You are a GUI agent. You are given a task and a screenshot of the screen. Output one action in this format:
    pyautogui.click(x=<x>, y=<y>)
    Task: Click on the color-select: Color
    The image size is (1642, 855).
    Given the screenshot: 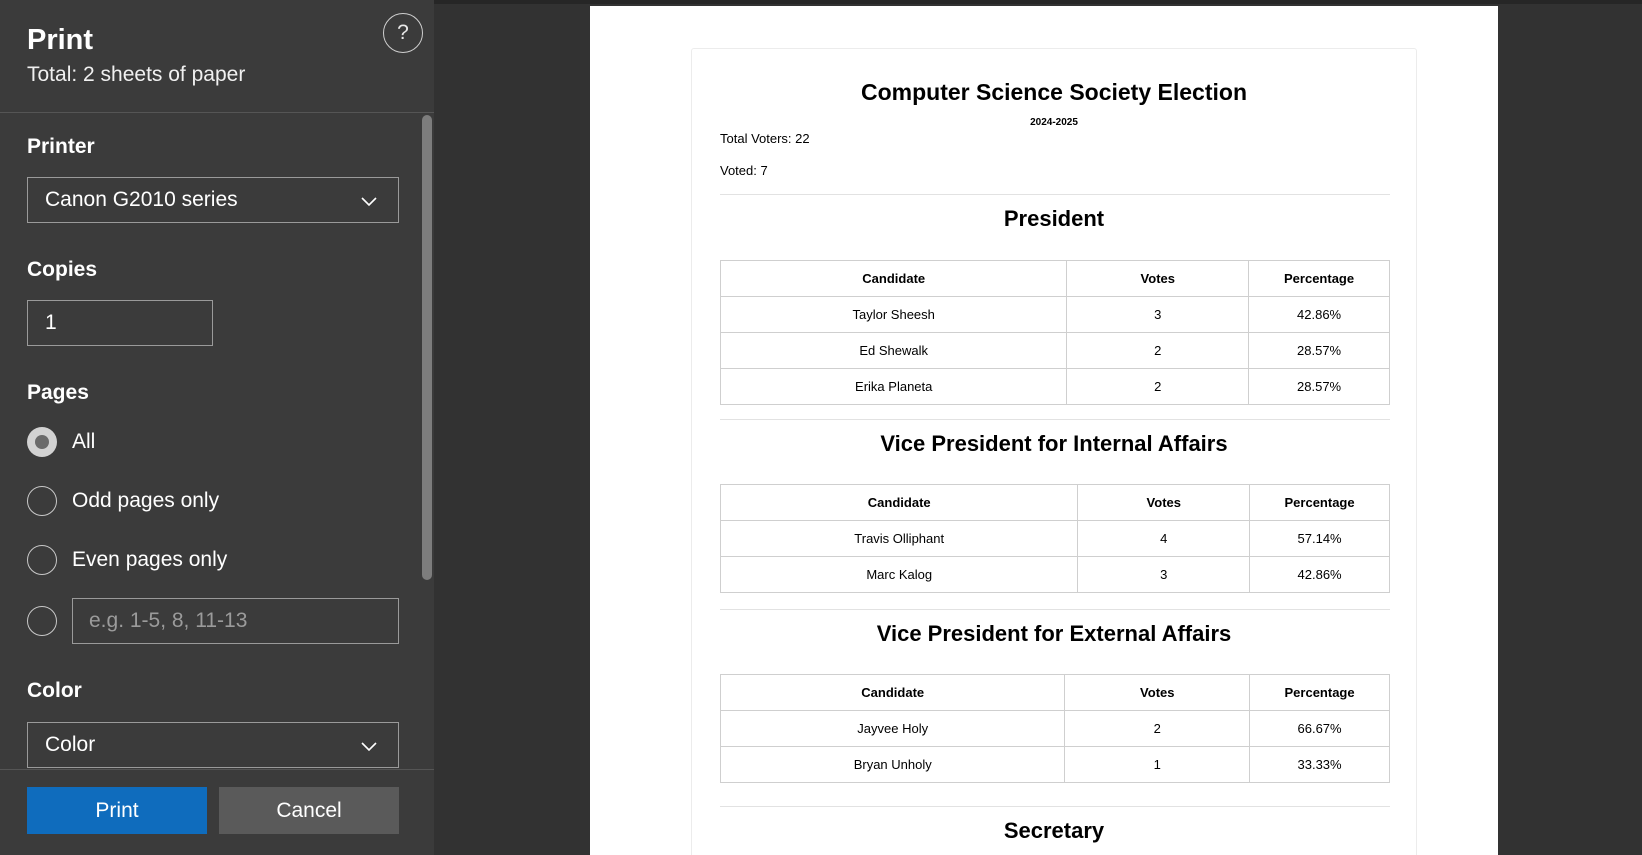 What is the action you would take?
    pyautogui.click(x=213, y=745)
    